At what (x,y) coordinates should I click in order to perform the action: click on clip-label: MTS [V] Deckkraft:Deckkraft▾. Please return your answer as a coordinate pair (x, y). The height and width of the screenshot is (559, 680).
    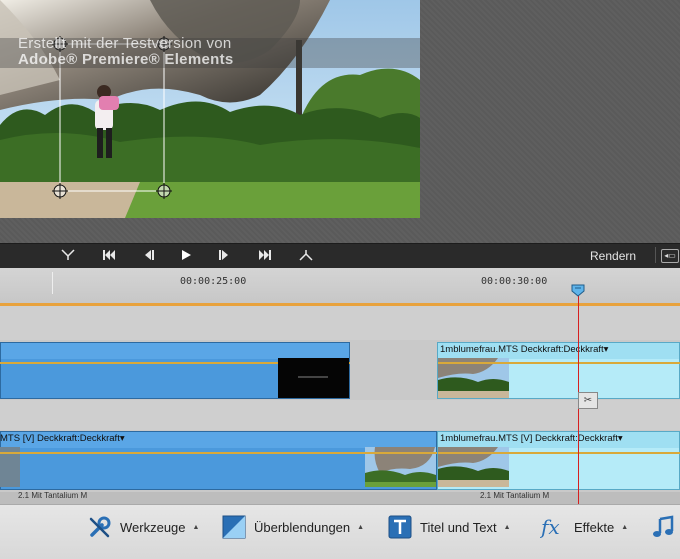
    Looking at the image, I should click on (62, 438).